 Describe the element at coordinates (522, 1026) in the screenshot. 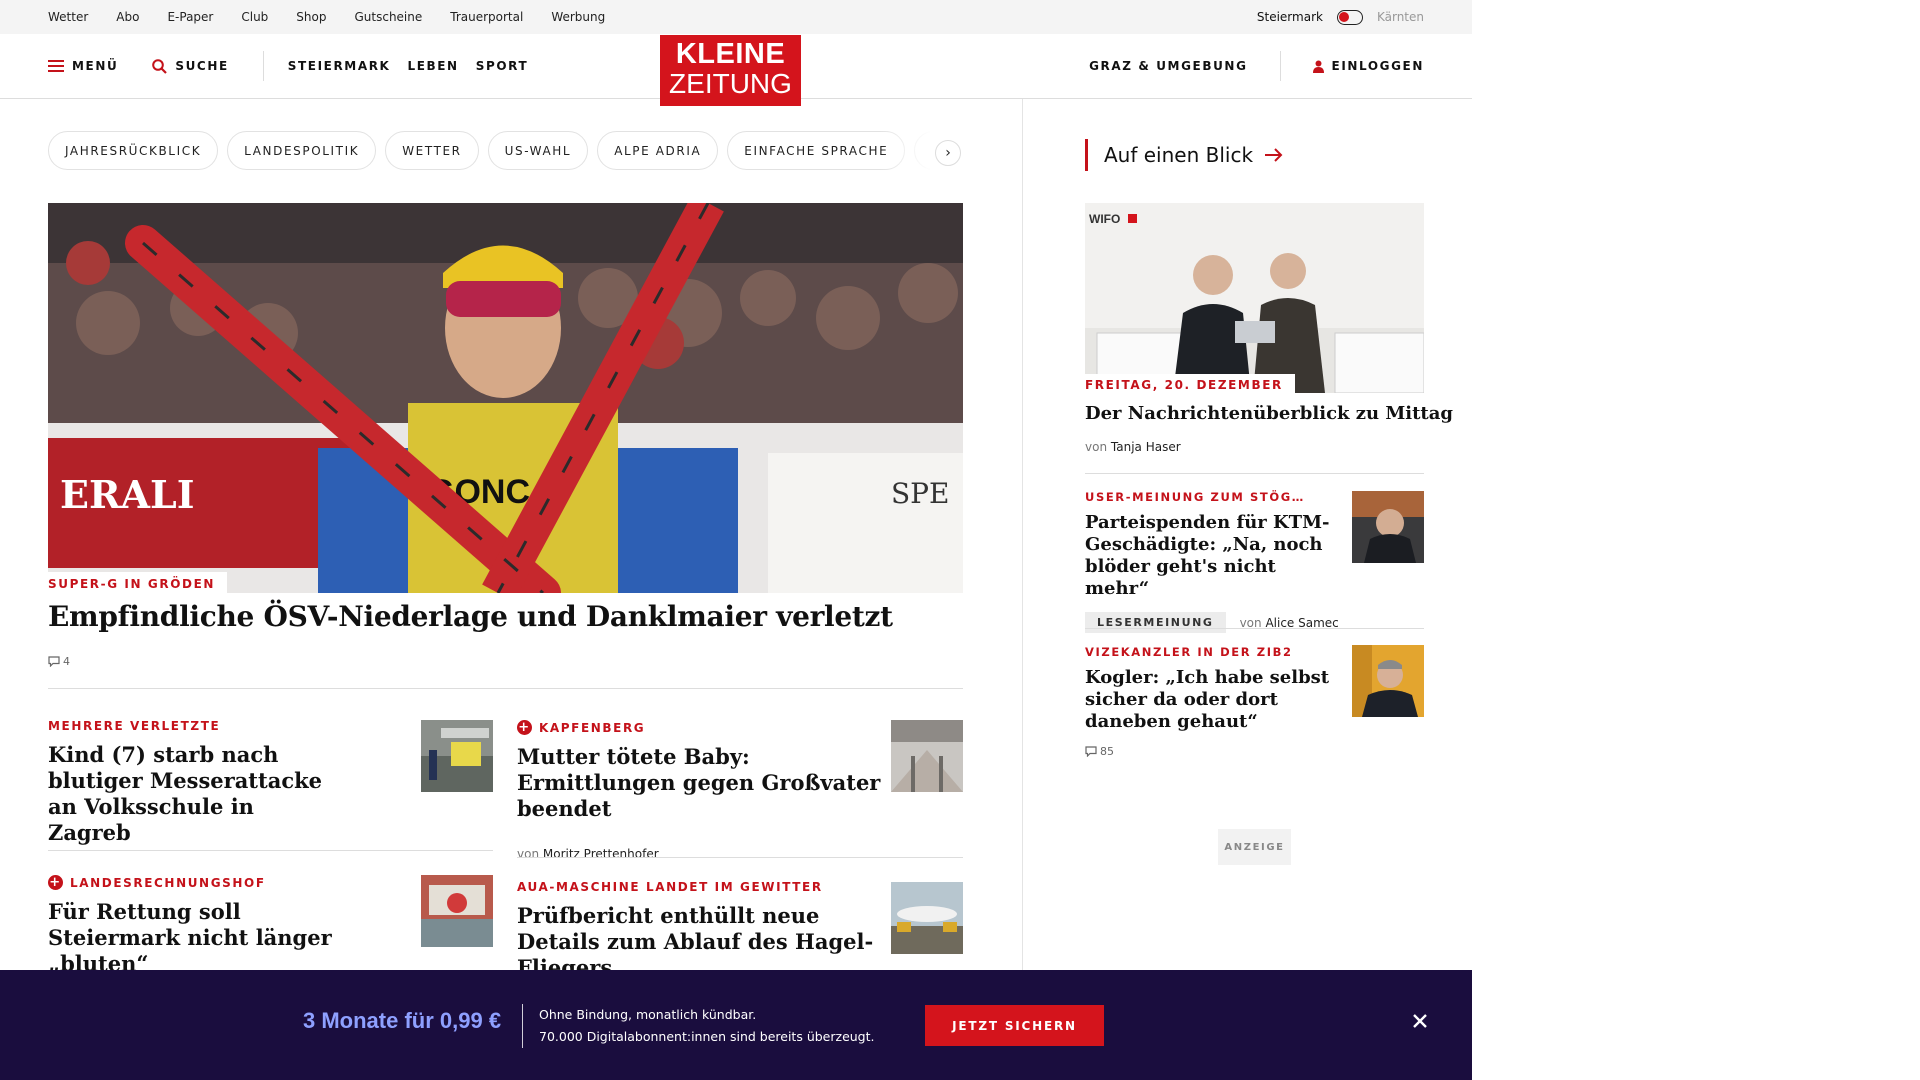

I see `banner-divider` at that location.